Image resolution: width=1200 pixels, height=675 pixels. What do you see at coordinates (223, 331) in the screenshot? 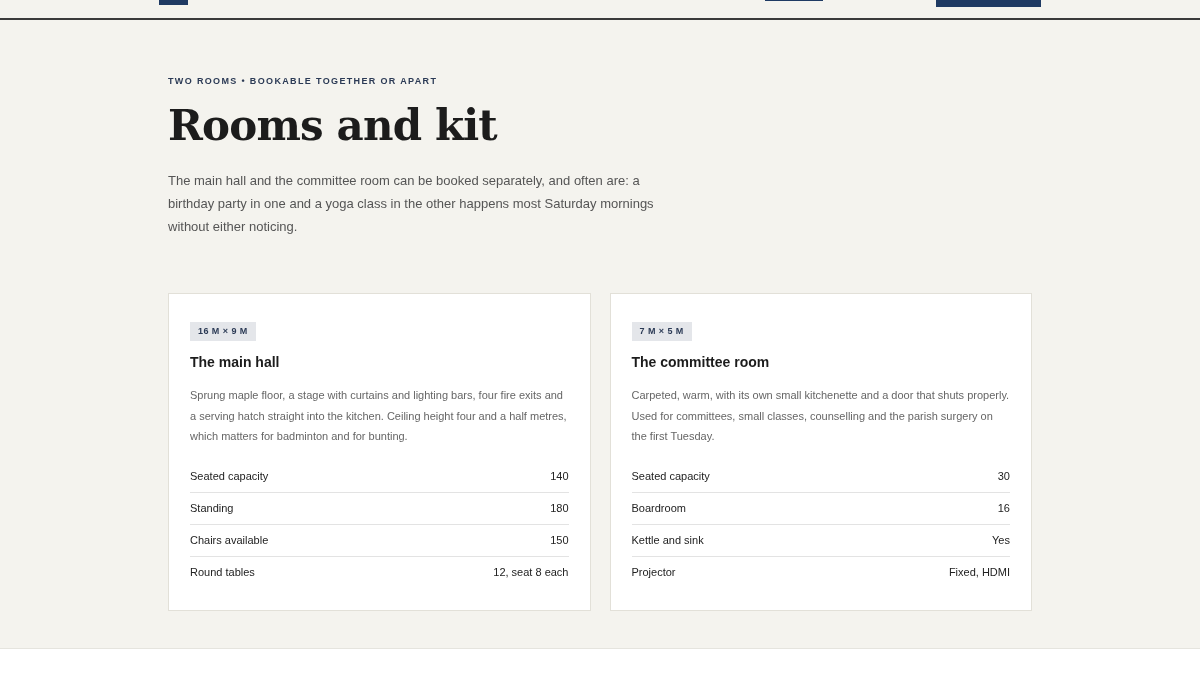
I see `size-tag: 16 M × 9 M` at bounding box center [223, 331].